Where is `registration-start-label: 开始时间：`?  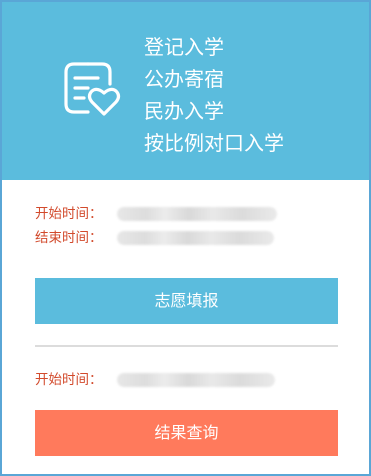
registration-start-label: 开始时间： is located at coordinates (69, 214).